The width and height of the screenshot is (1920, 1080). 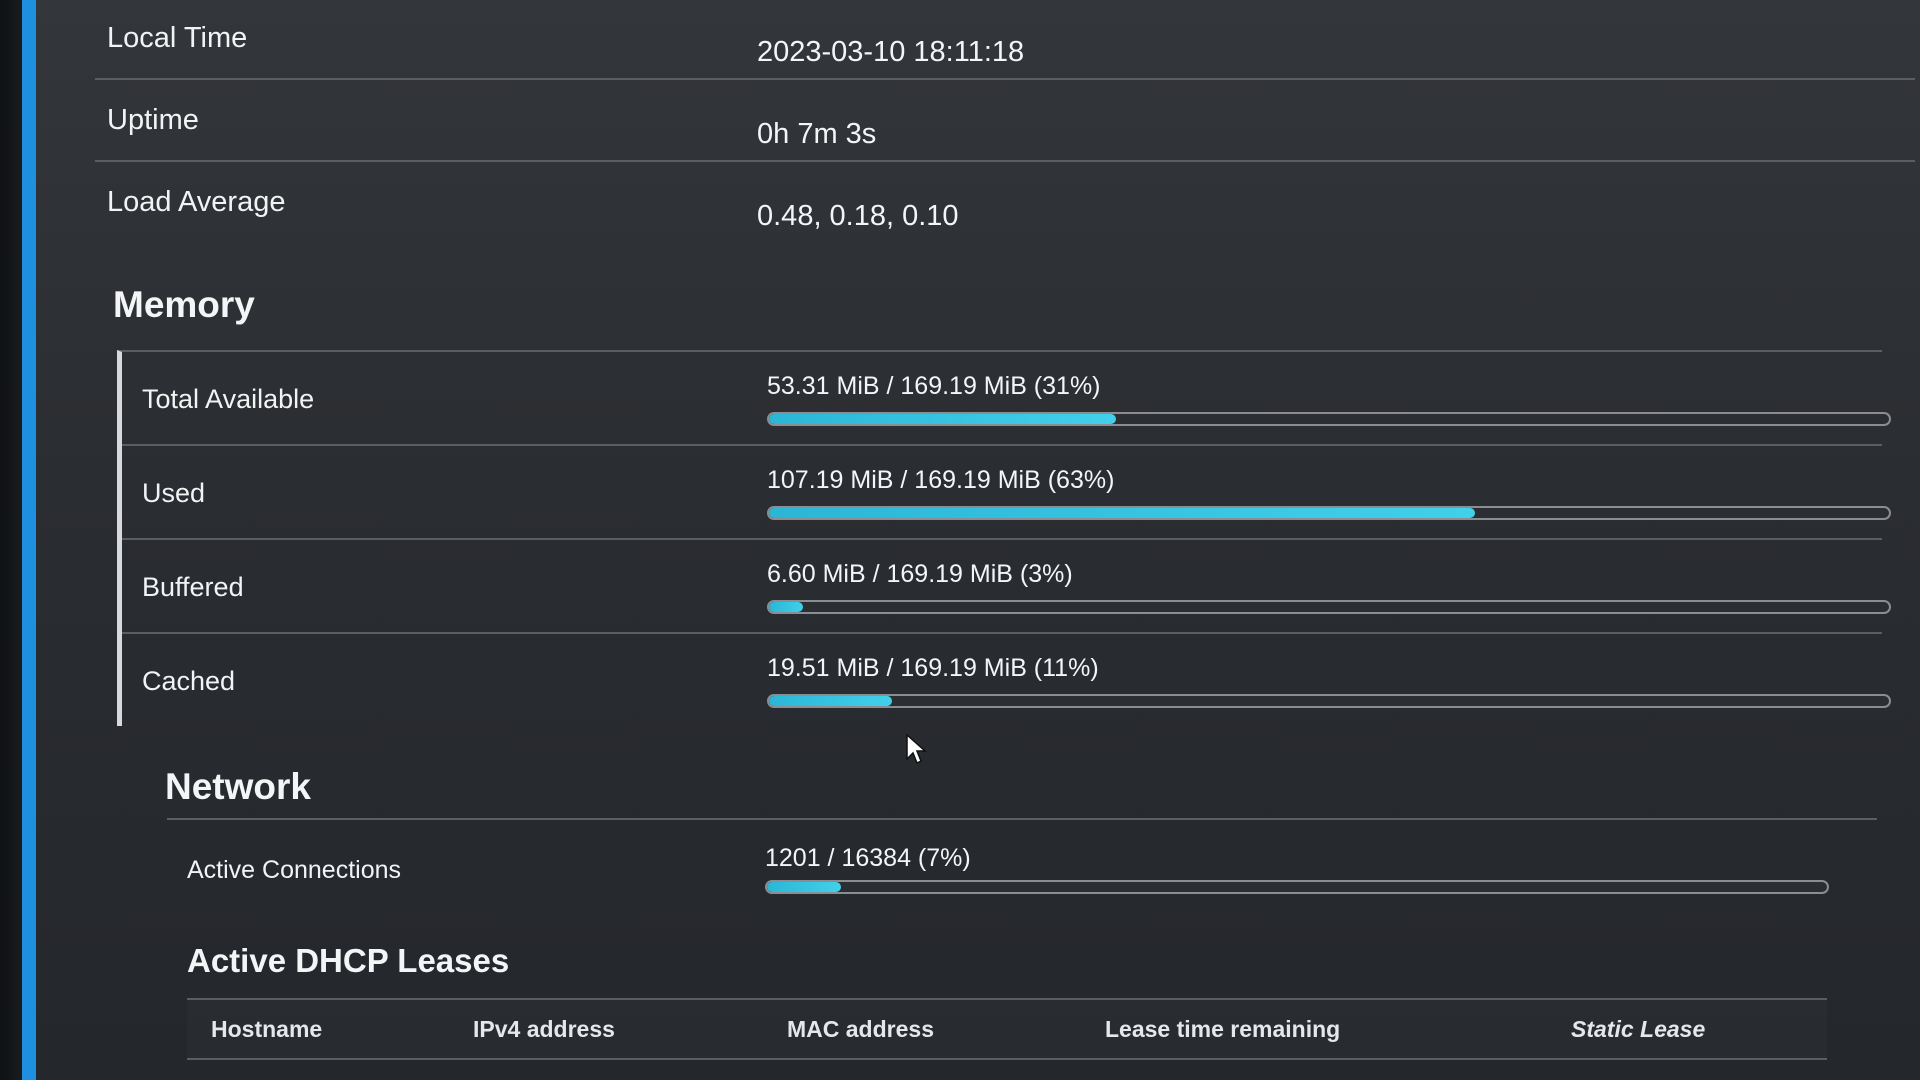 What do you see at coordinates (1329, 419) in the screenshot?
I see `memory-total-available-progress` at bounding box center [1329, 419].